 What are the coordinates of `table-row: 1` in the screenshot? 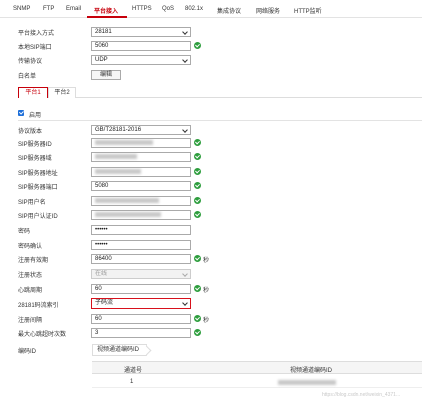 It's located at (257, 381).